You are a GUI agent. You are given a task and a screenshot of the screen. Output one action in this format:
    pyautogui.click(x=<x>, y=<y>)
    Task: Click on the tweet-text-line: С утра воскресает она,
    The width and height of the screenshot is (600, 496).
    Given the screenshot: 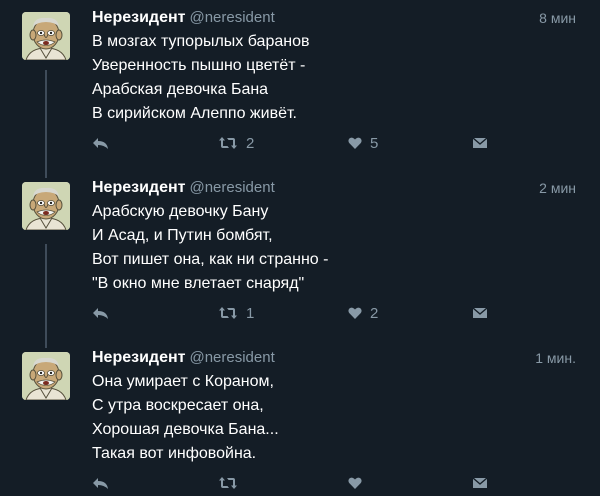 What is the action you would take?
    pyautogui.click(x=178, y=405)
    